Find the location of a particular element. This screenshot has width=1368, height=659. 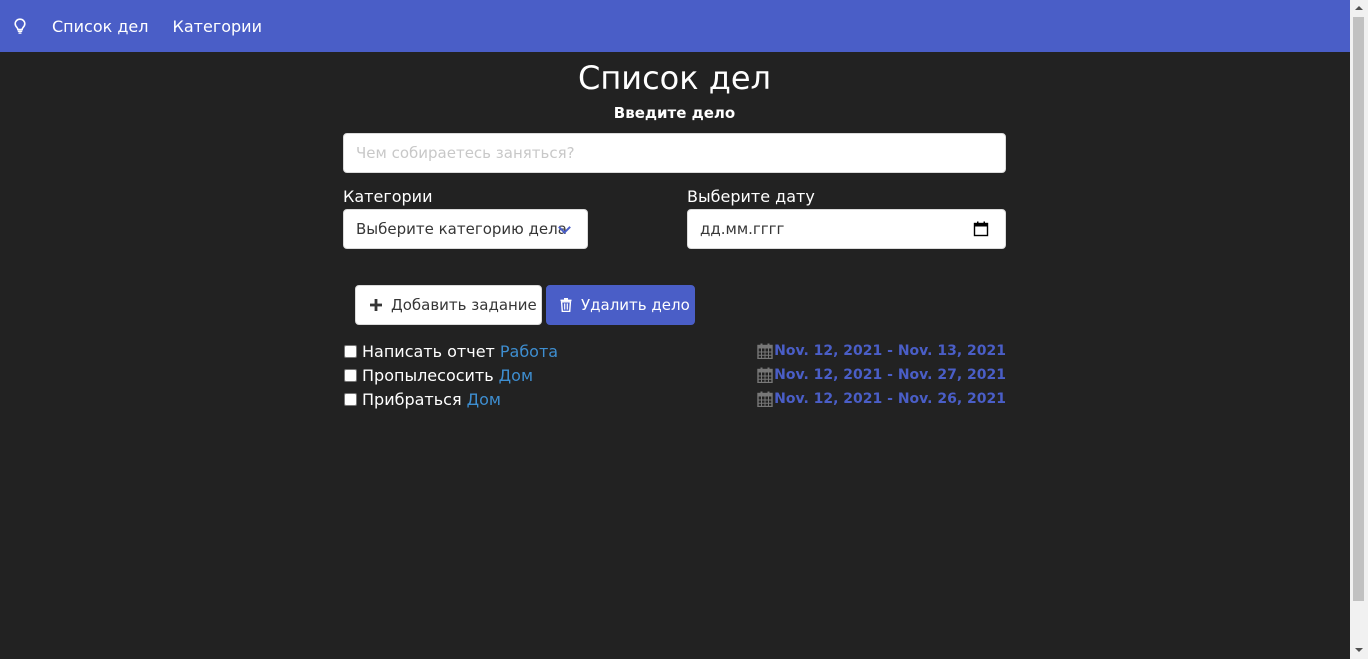

category-label: Категории is located at coordinates (388, 196).